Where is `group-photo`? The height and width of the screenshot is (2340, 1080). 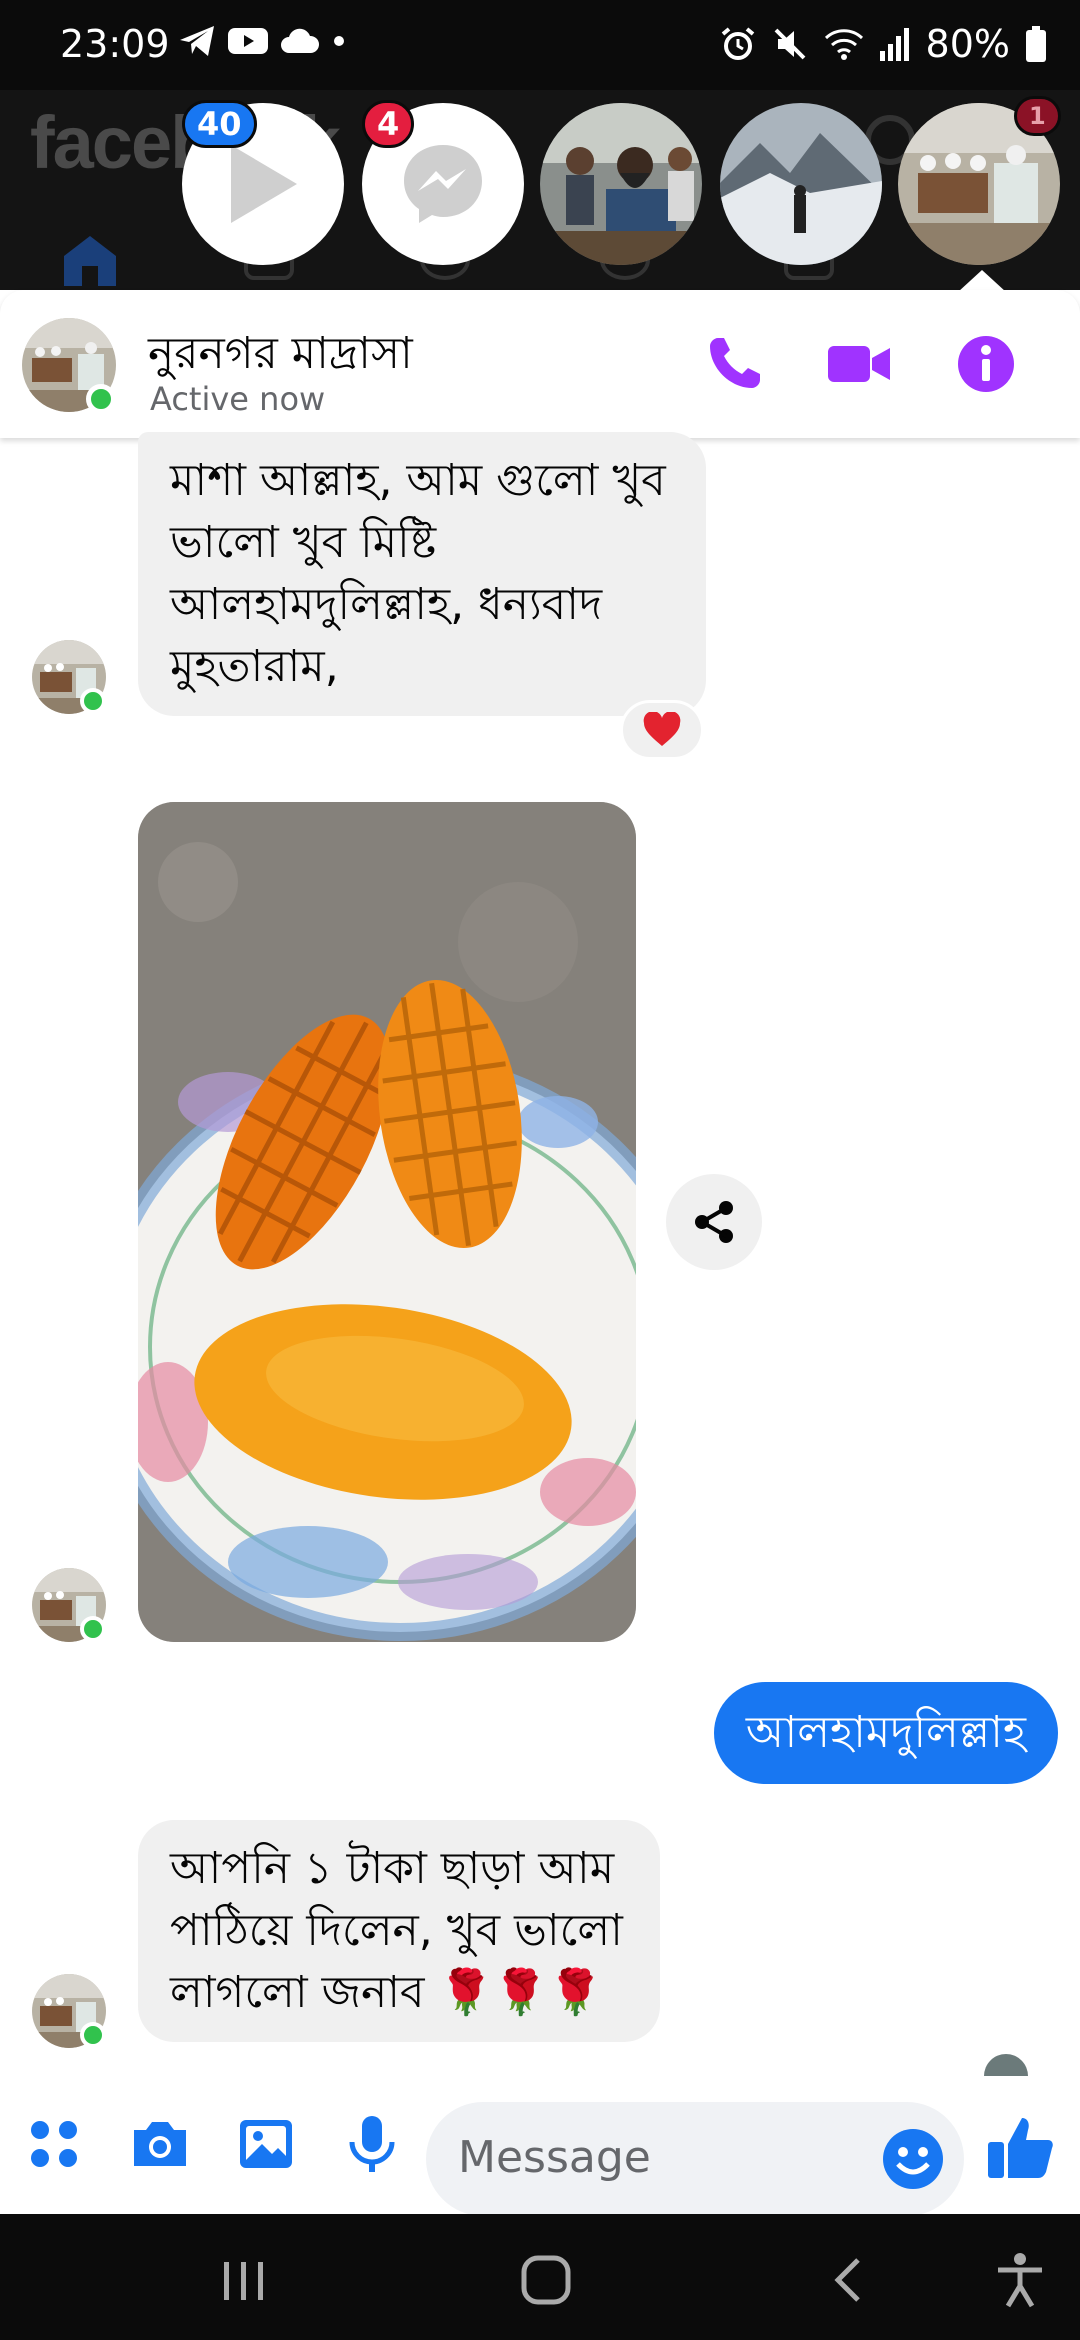 group-photo is located at coordinates (621, 184).